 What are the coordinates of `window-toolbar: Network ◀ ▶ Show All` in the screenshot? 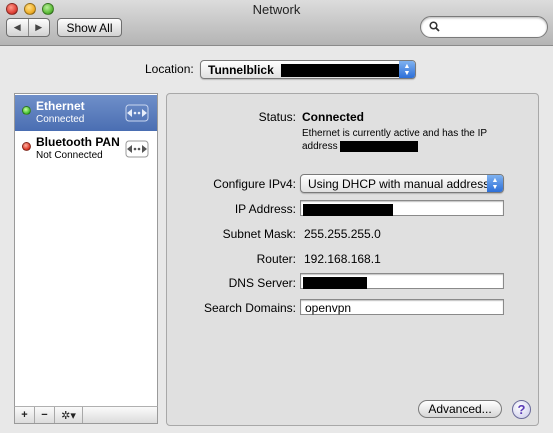 It's located at (276, 23).